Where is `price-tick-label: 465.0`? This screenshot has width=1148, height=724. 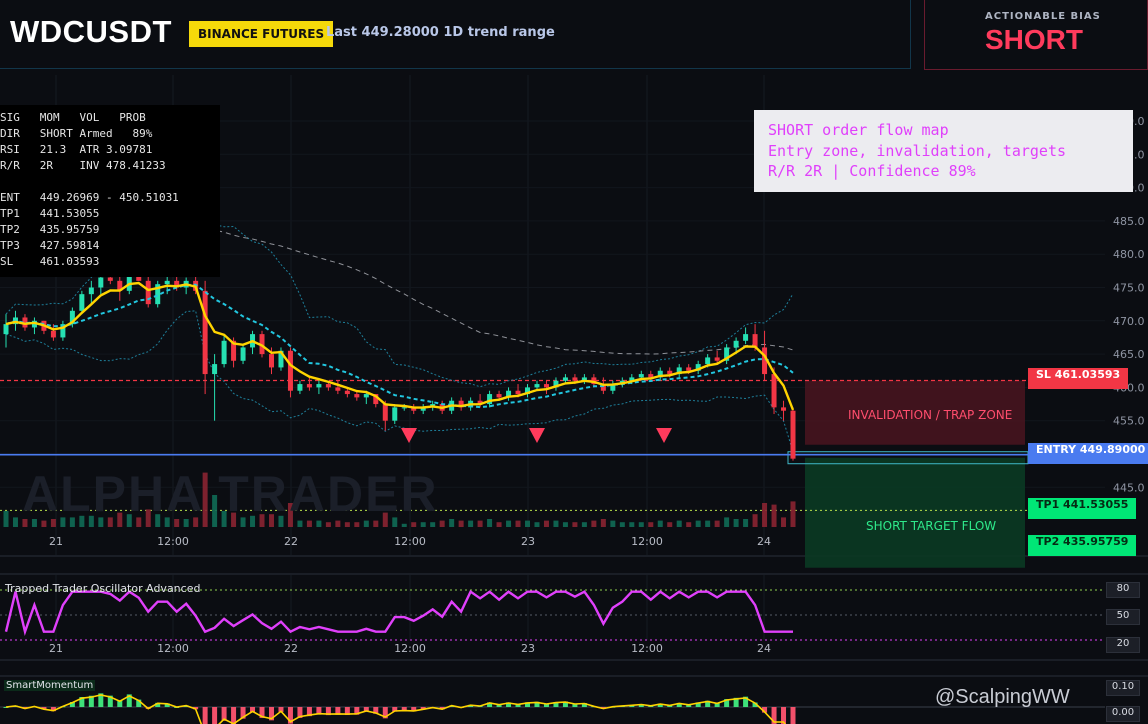 price-tick-label: 465.0 is located at coordinates (1129, 354).